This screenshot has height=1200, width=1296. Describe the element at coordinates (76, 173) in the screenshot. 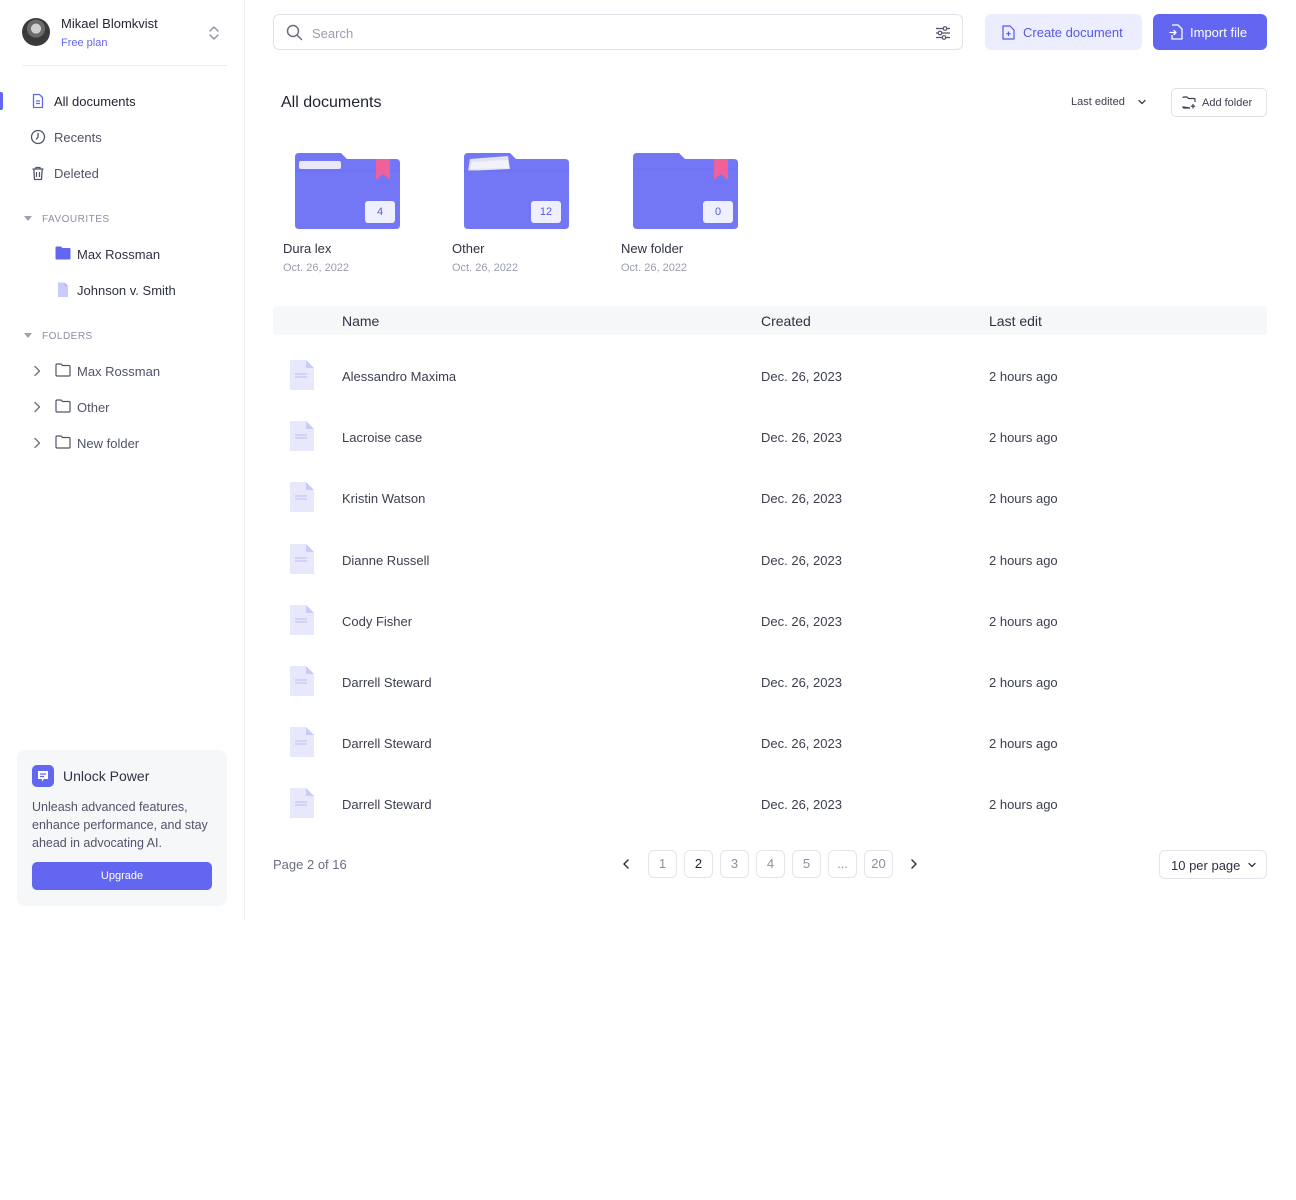

I see `nav-label: Deleted` at that location.